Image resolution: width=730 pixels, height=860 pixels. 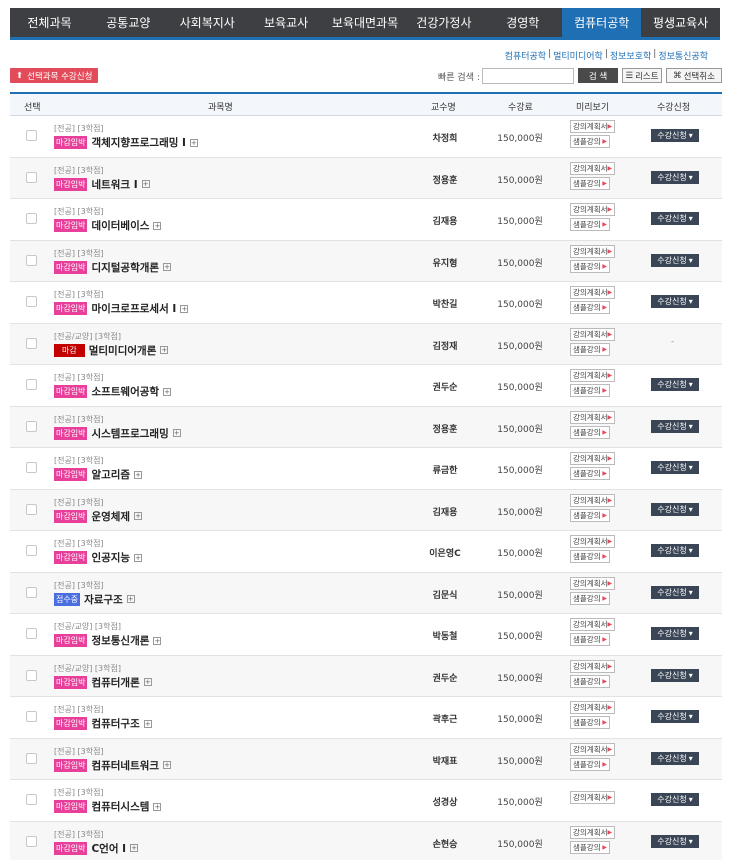 I want to click on nav-tab: 보육교사, so click(x=286, y=22).